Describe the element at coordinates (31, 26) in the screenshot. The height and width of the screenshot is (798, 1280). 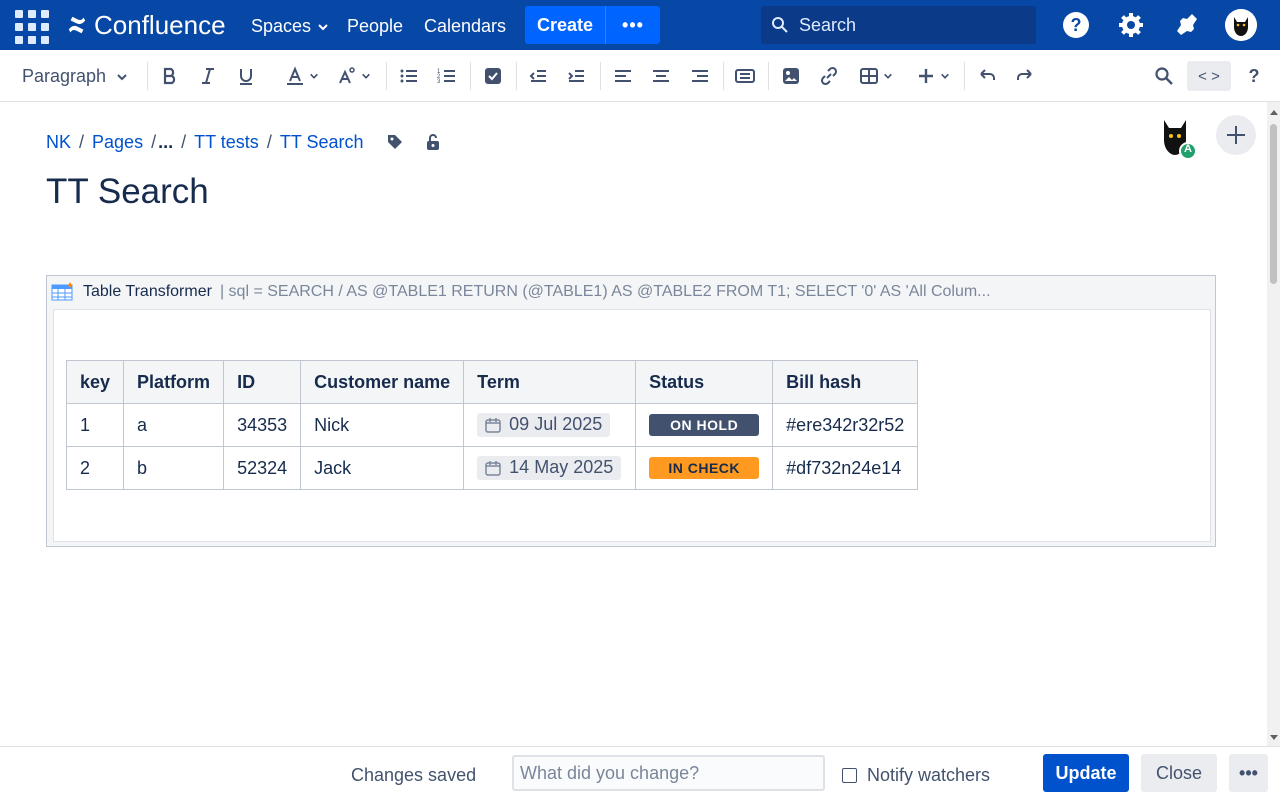
I see `app-switcher-icon` at that location.